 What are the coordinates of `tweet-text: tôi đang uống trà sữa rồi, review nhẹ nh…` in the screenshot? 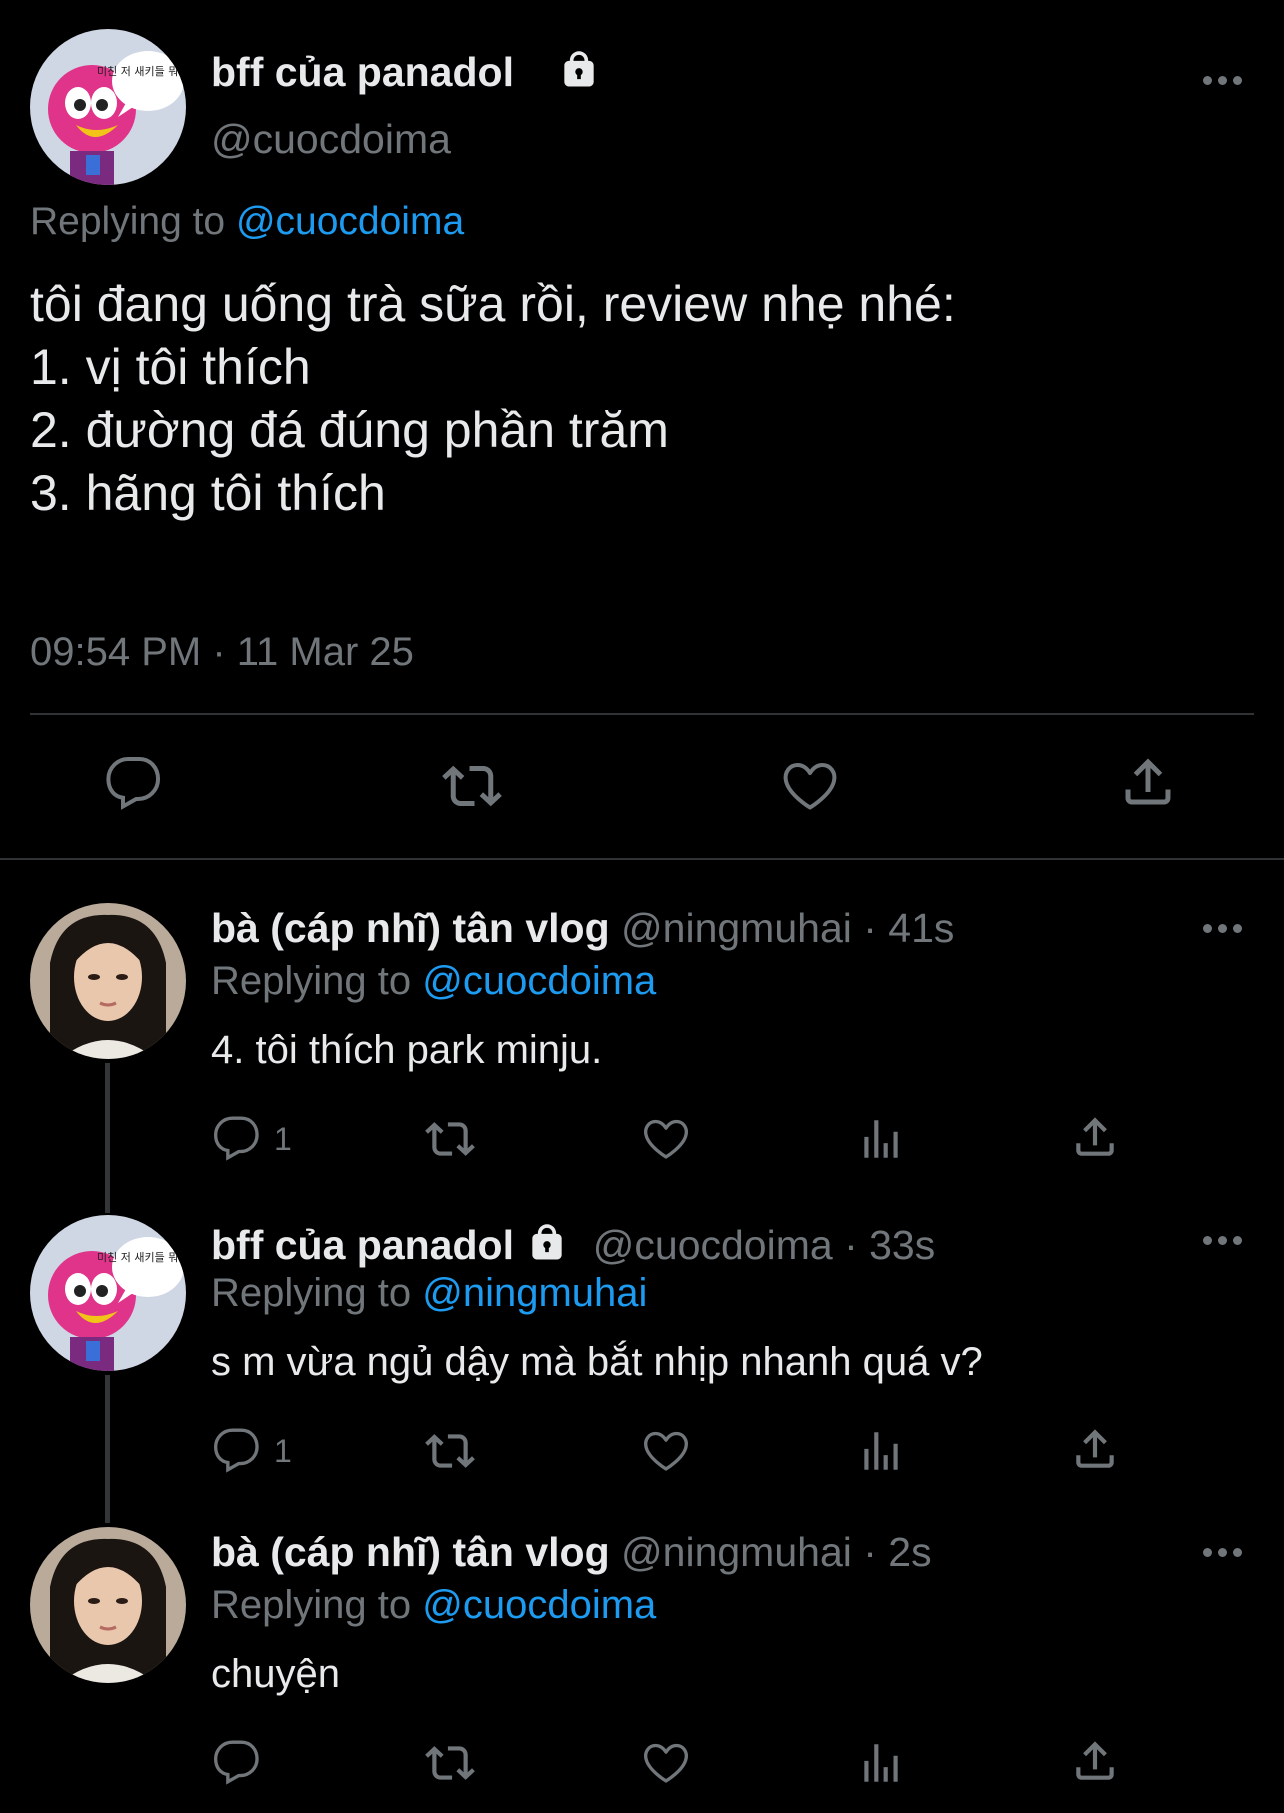 It's located at (493, 399).